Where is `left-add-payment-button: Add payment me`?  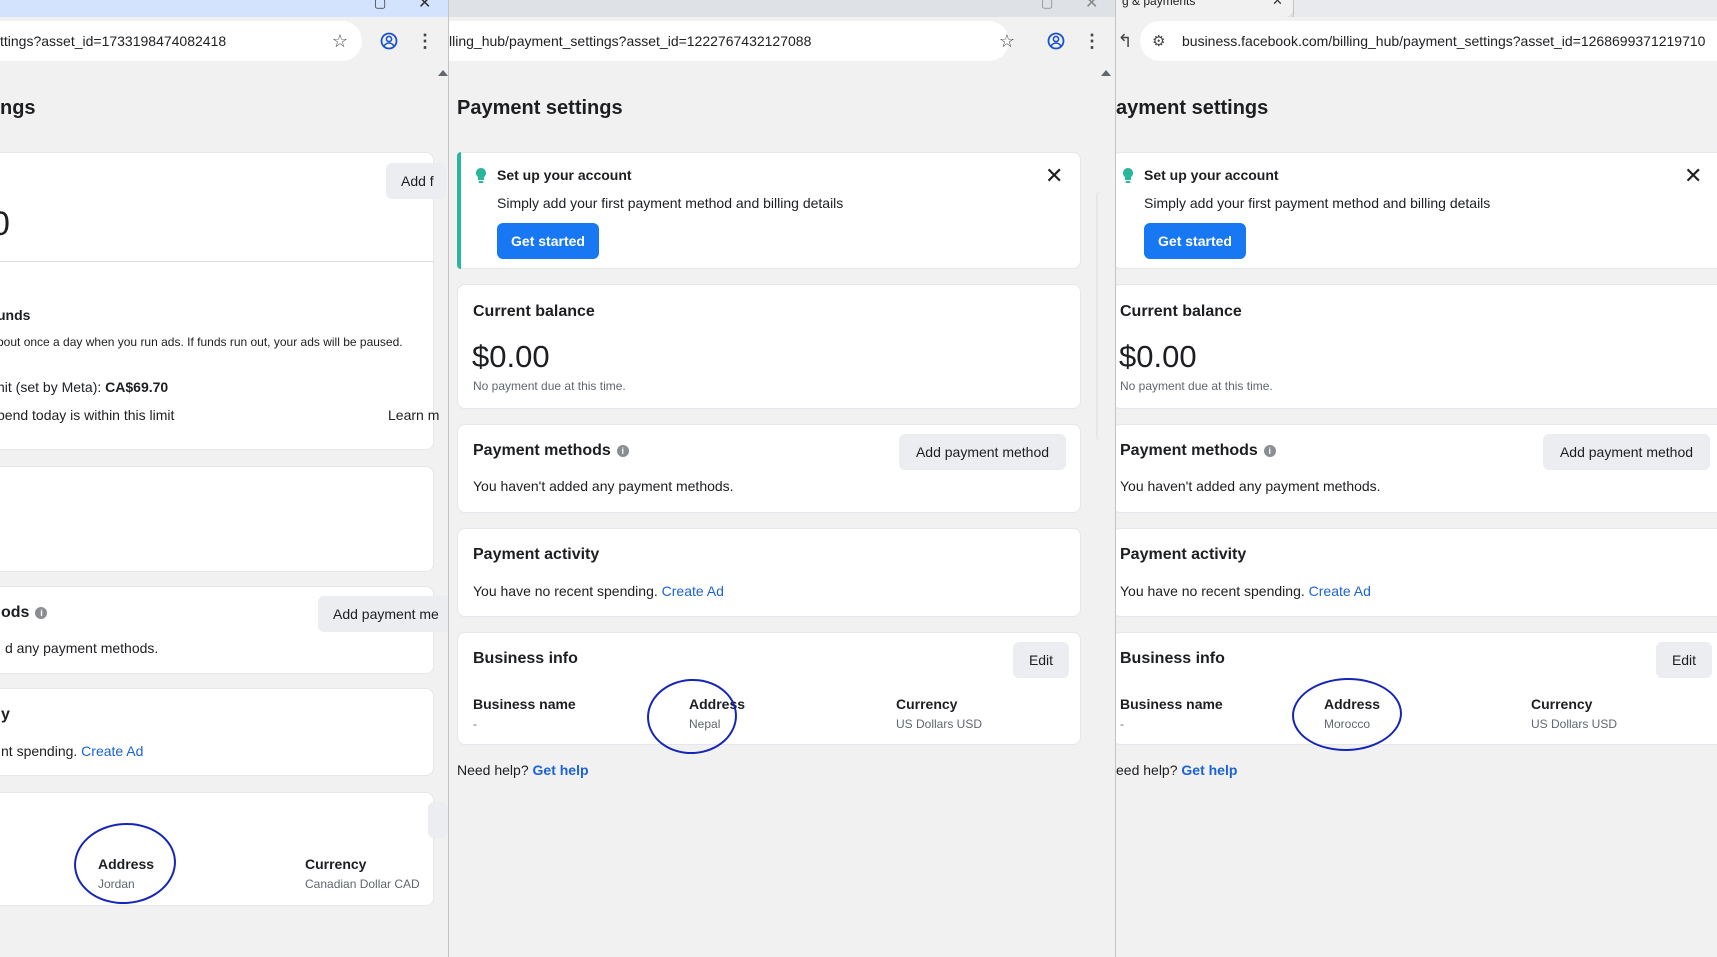 left-add-payment-button: Add payment me is located at coordinates (383, 614).